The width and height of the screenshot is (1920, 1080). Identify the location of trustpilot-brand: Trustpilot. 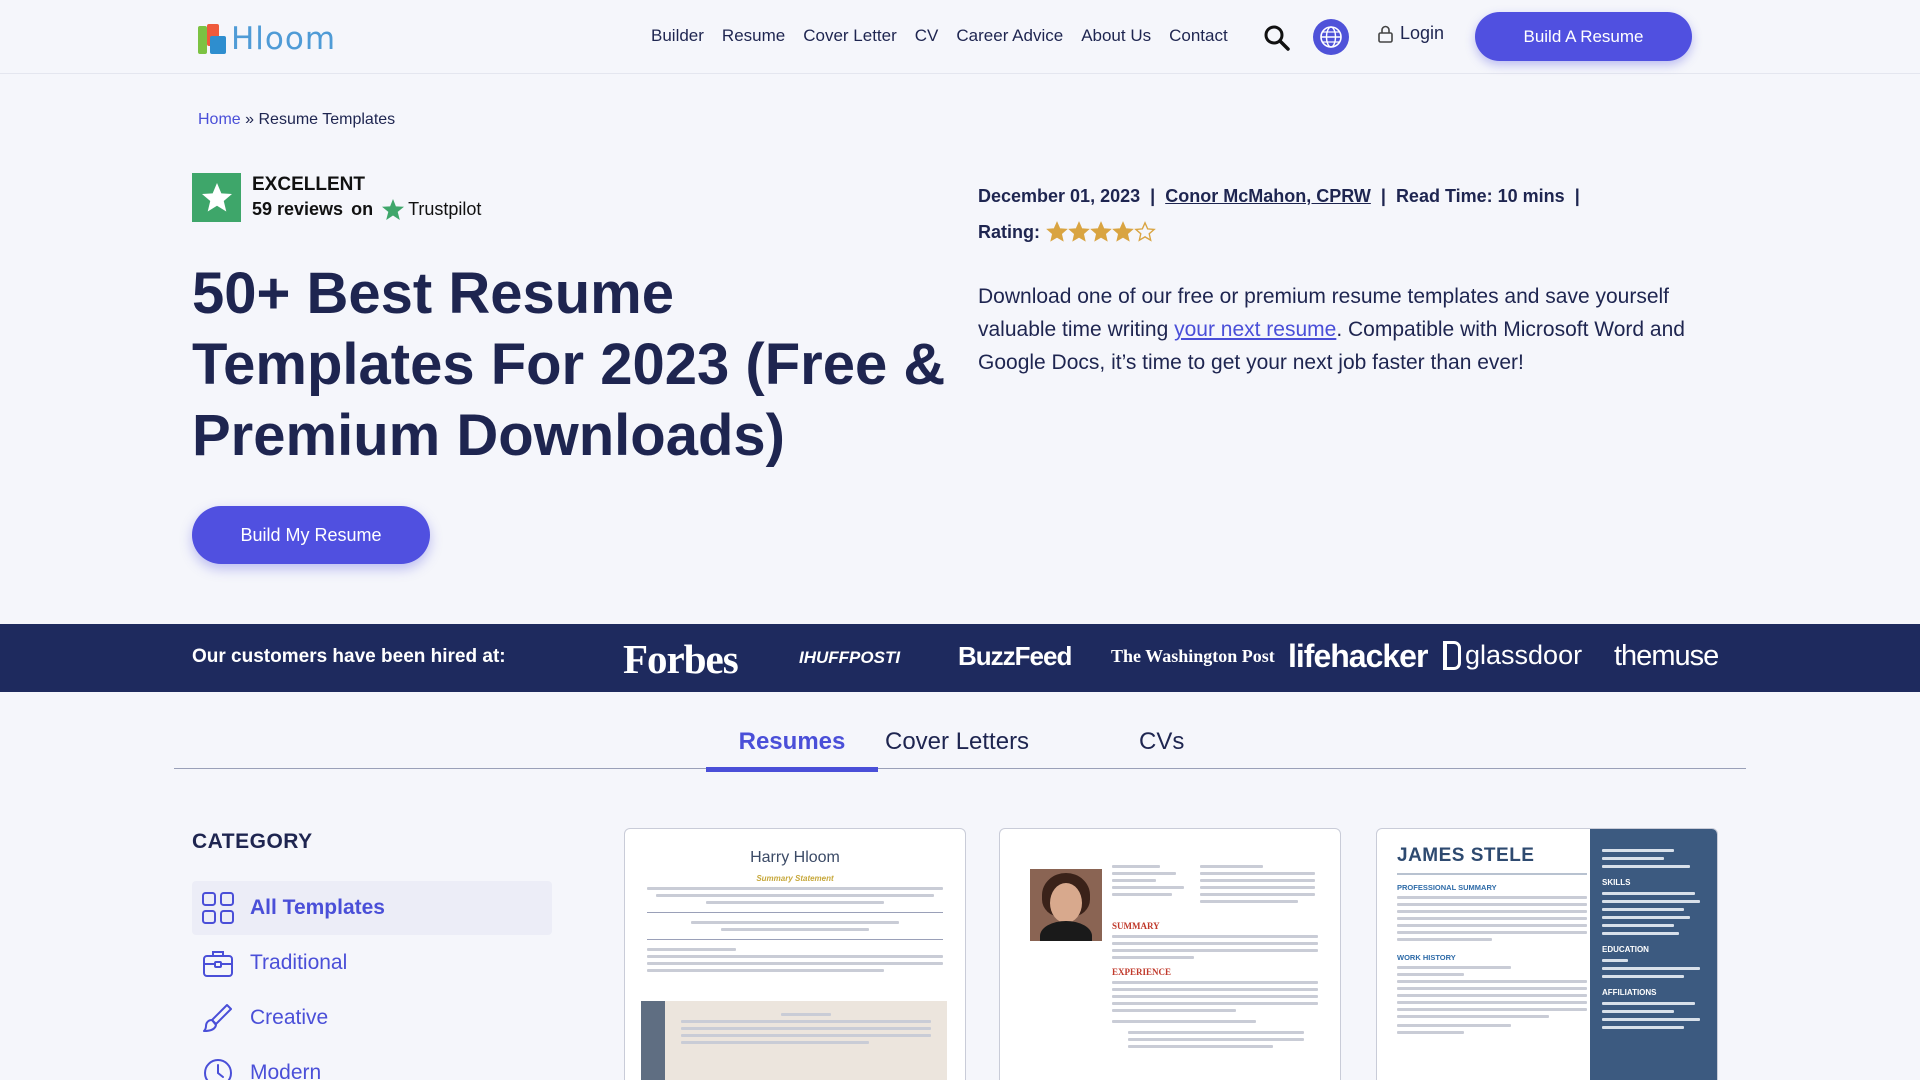
(445, 209).